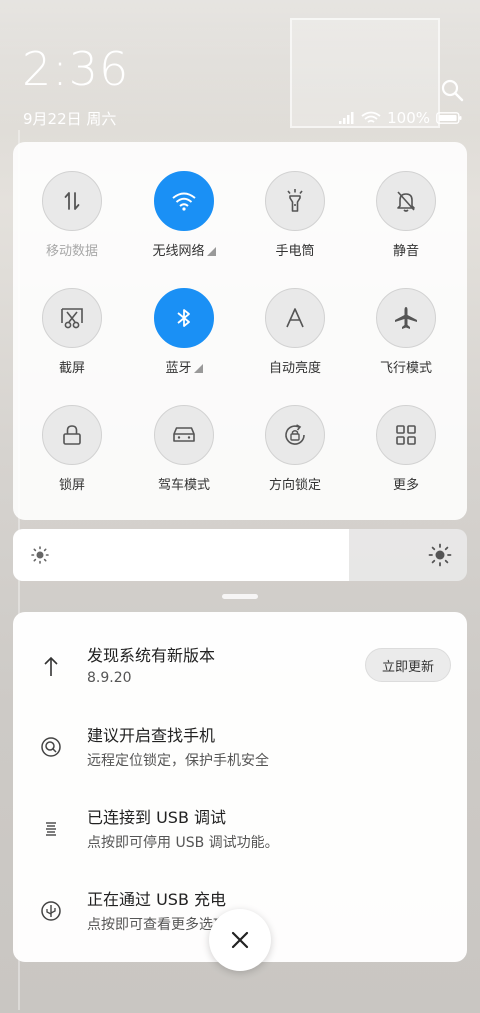 The image size is (480, 1013). I want to click on tile-more: 更多, so click(406, 449).